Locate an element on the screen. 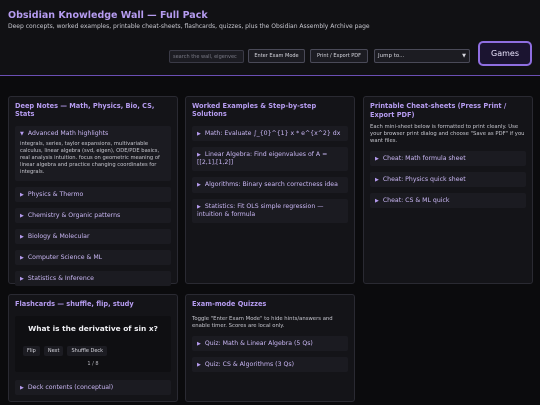 The image size is (540, 405). flashcard-counter: 1 / 8 is located at coordinates (93, 364).